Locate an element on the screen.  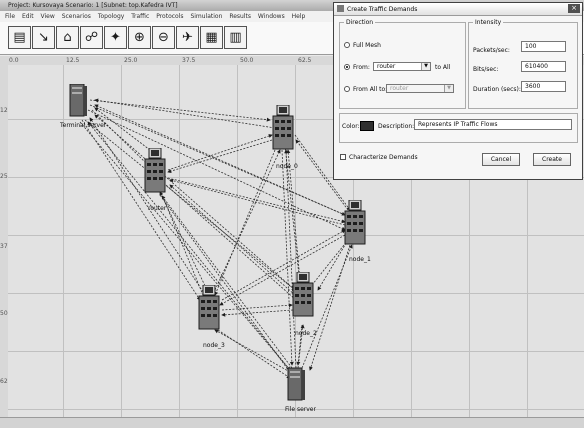
bits-input: 610400 is located at coordinates (543, 66).